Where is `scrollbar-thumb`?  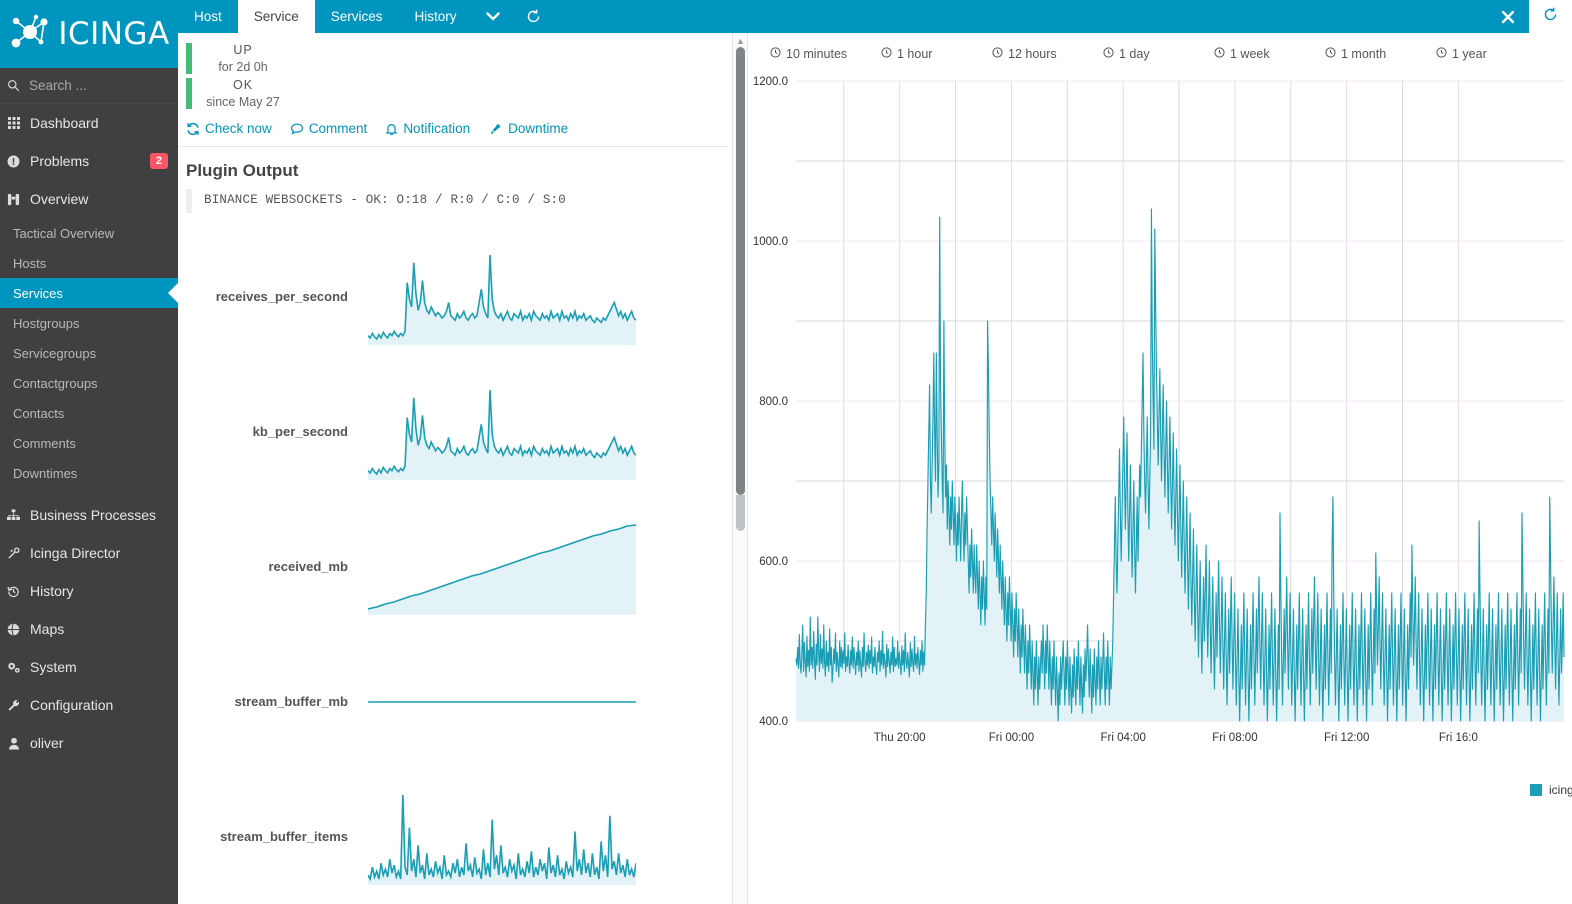 scrollbar-thumb is located at coordinates (740, 271).